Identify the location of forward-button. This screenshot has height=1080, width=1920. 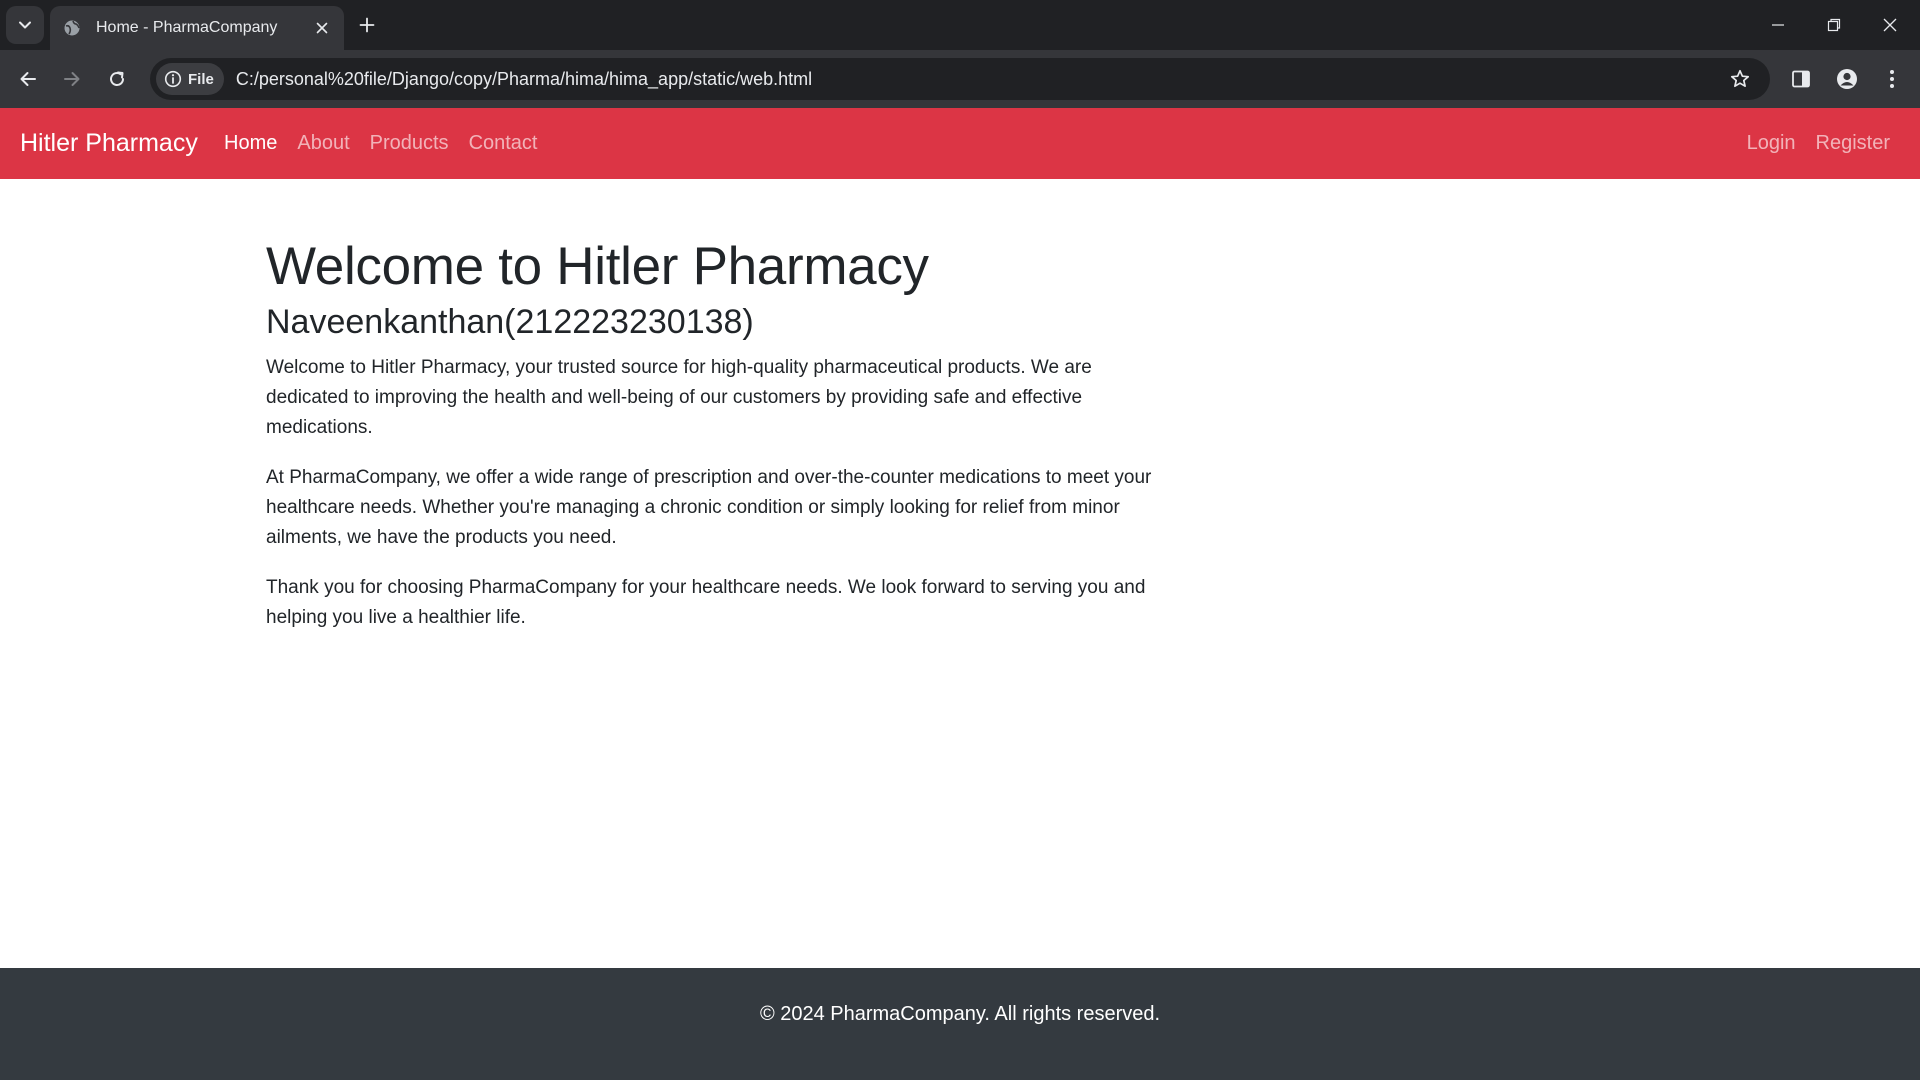
(72, 79).